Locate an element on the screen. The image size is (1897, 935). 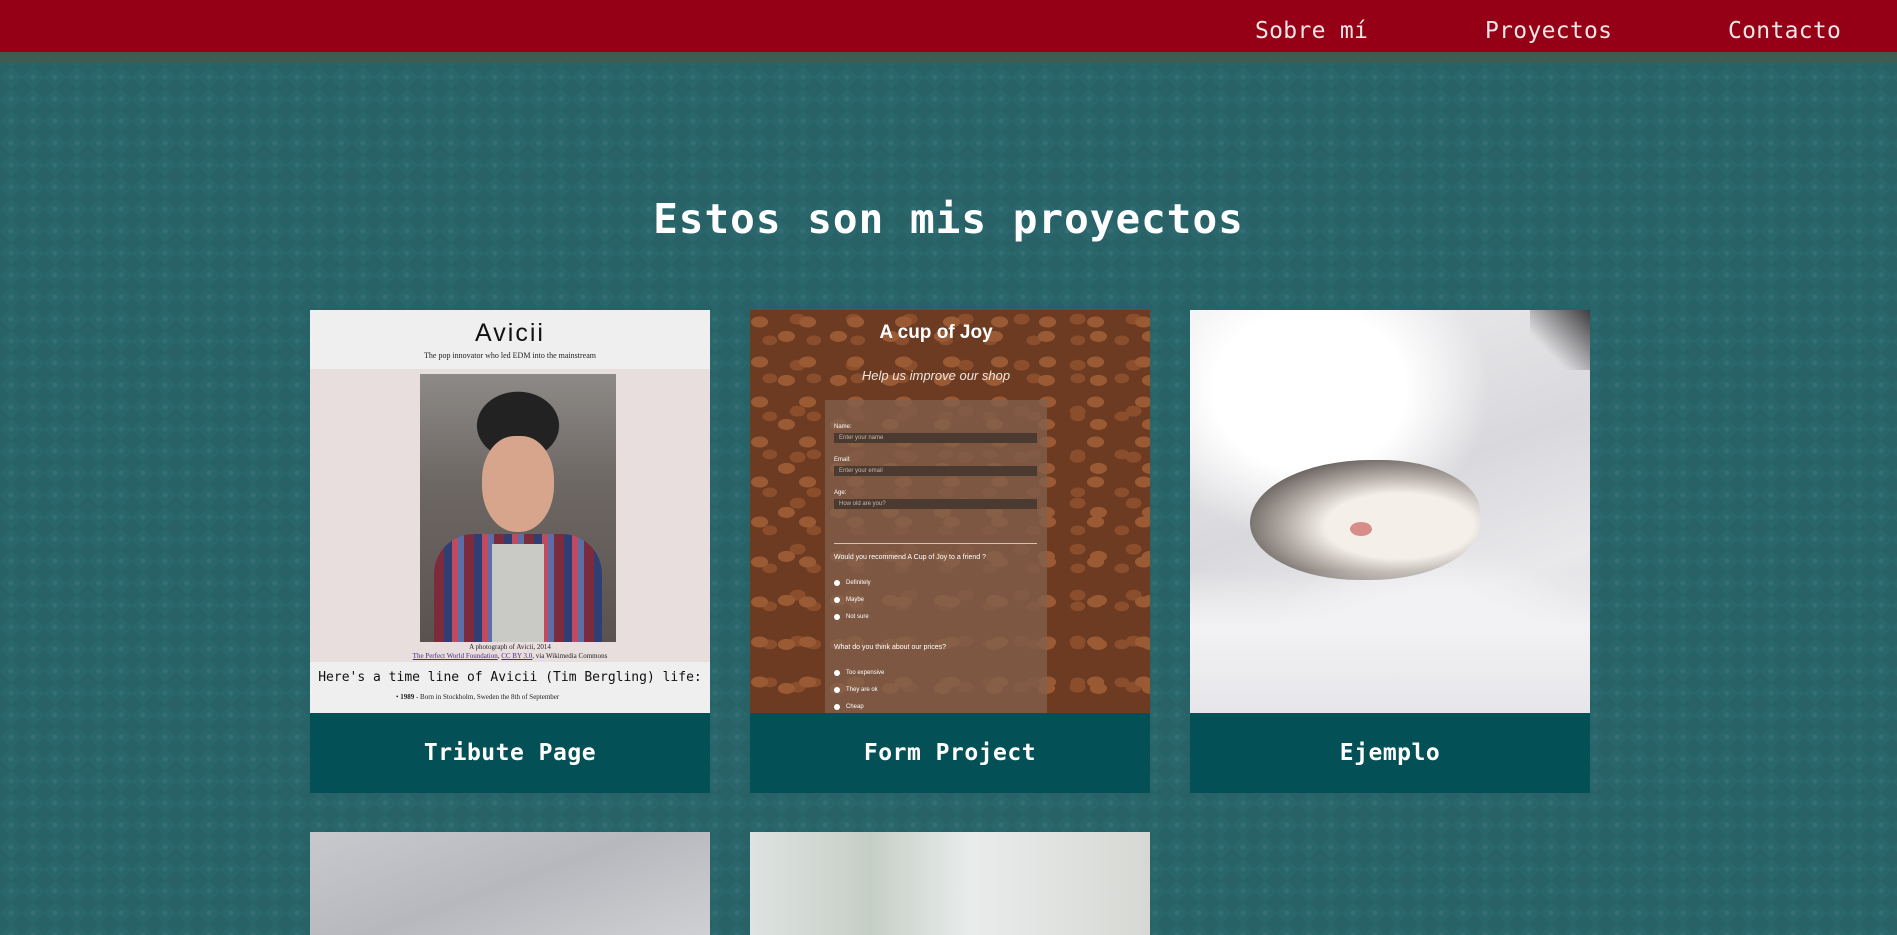
tee-shape is located at coordinates (518, 593).